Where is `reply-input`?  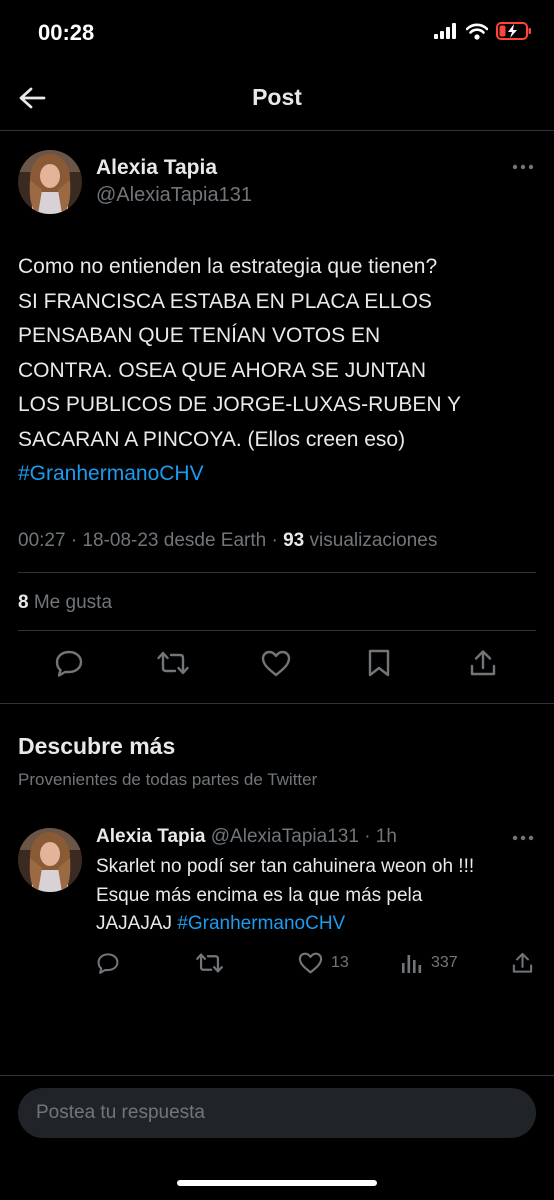 reply-input is located at coordinates (277, 1113).